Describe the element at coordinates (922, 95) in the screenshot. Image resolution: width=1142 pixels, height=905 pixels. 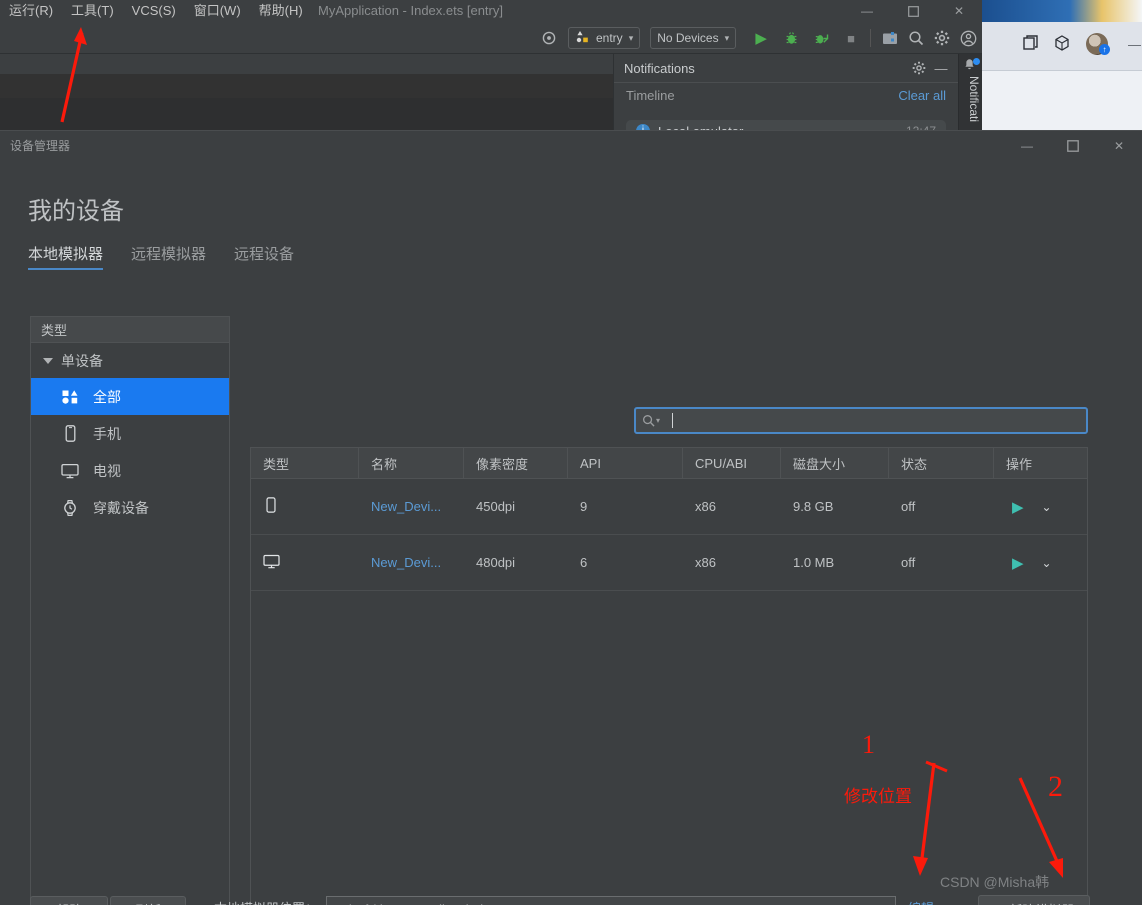
I see `clear-all-link: Clear all` at that location.